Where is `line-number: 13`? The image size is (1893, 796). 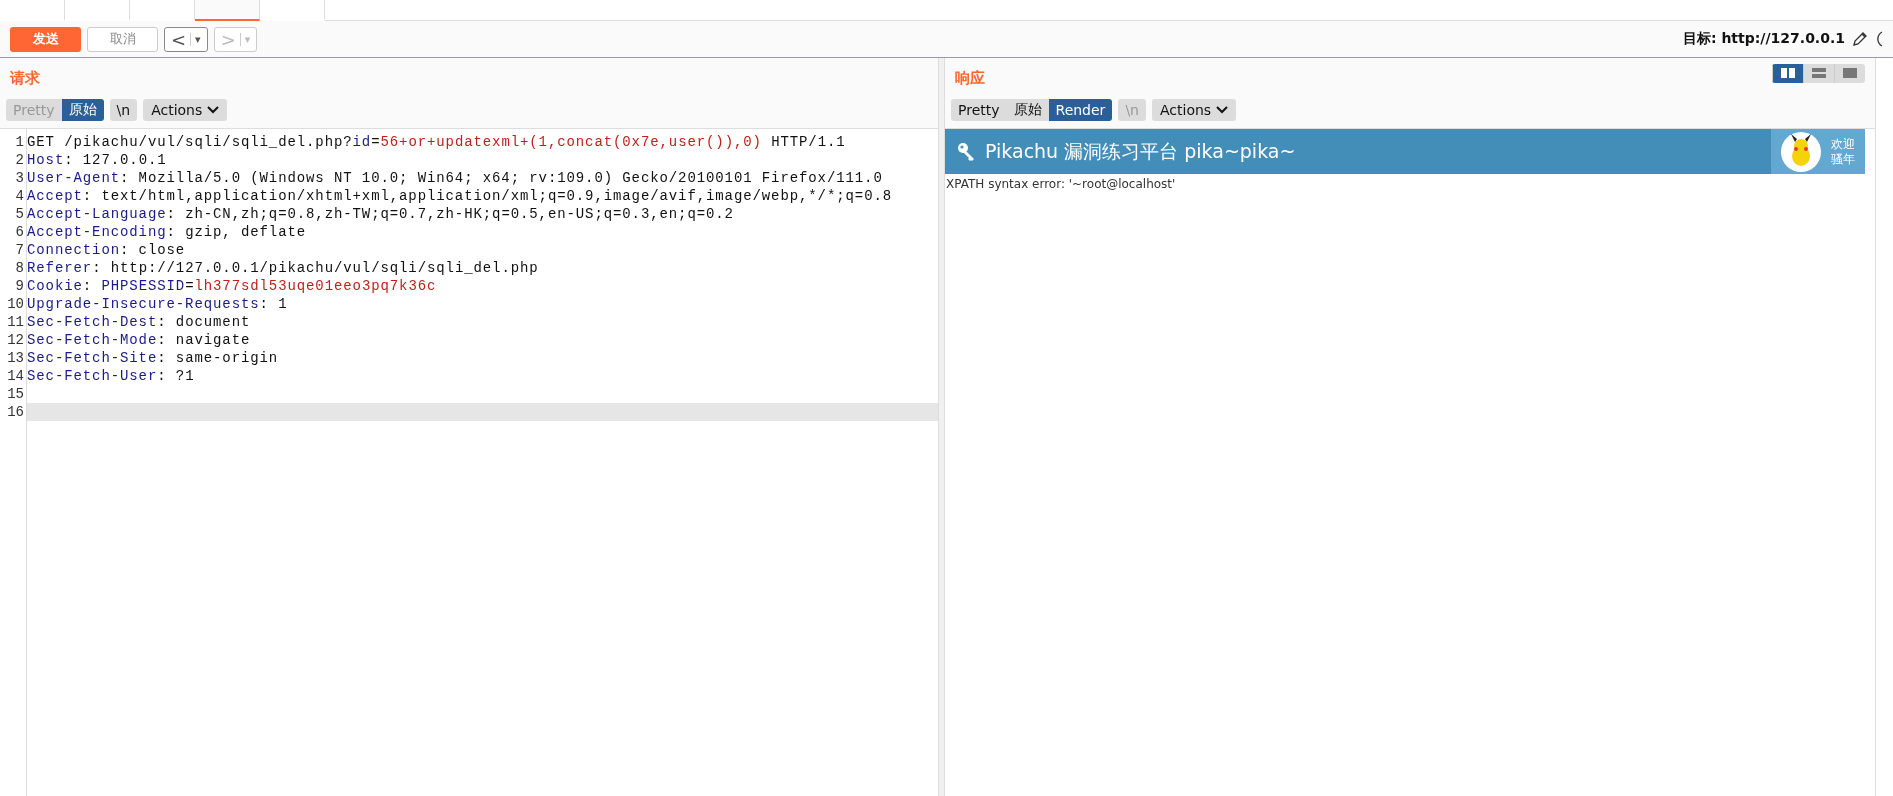 line-number: 13 is located at coordinates (15, 358).